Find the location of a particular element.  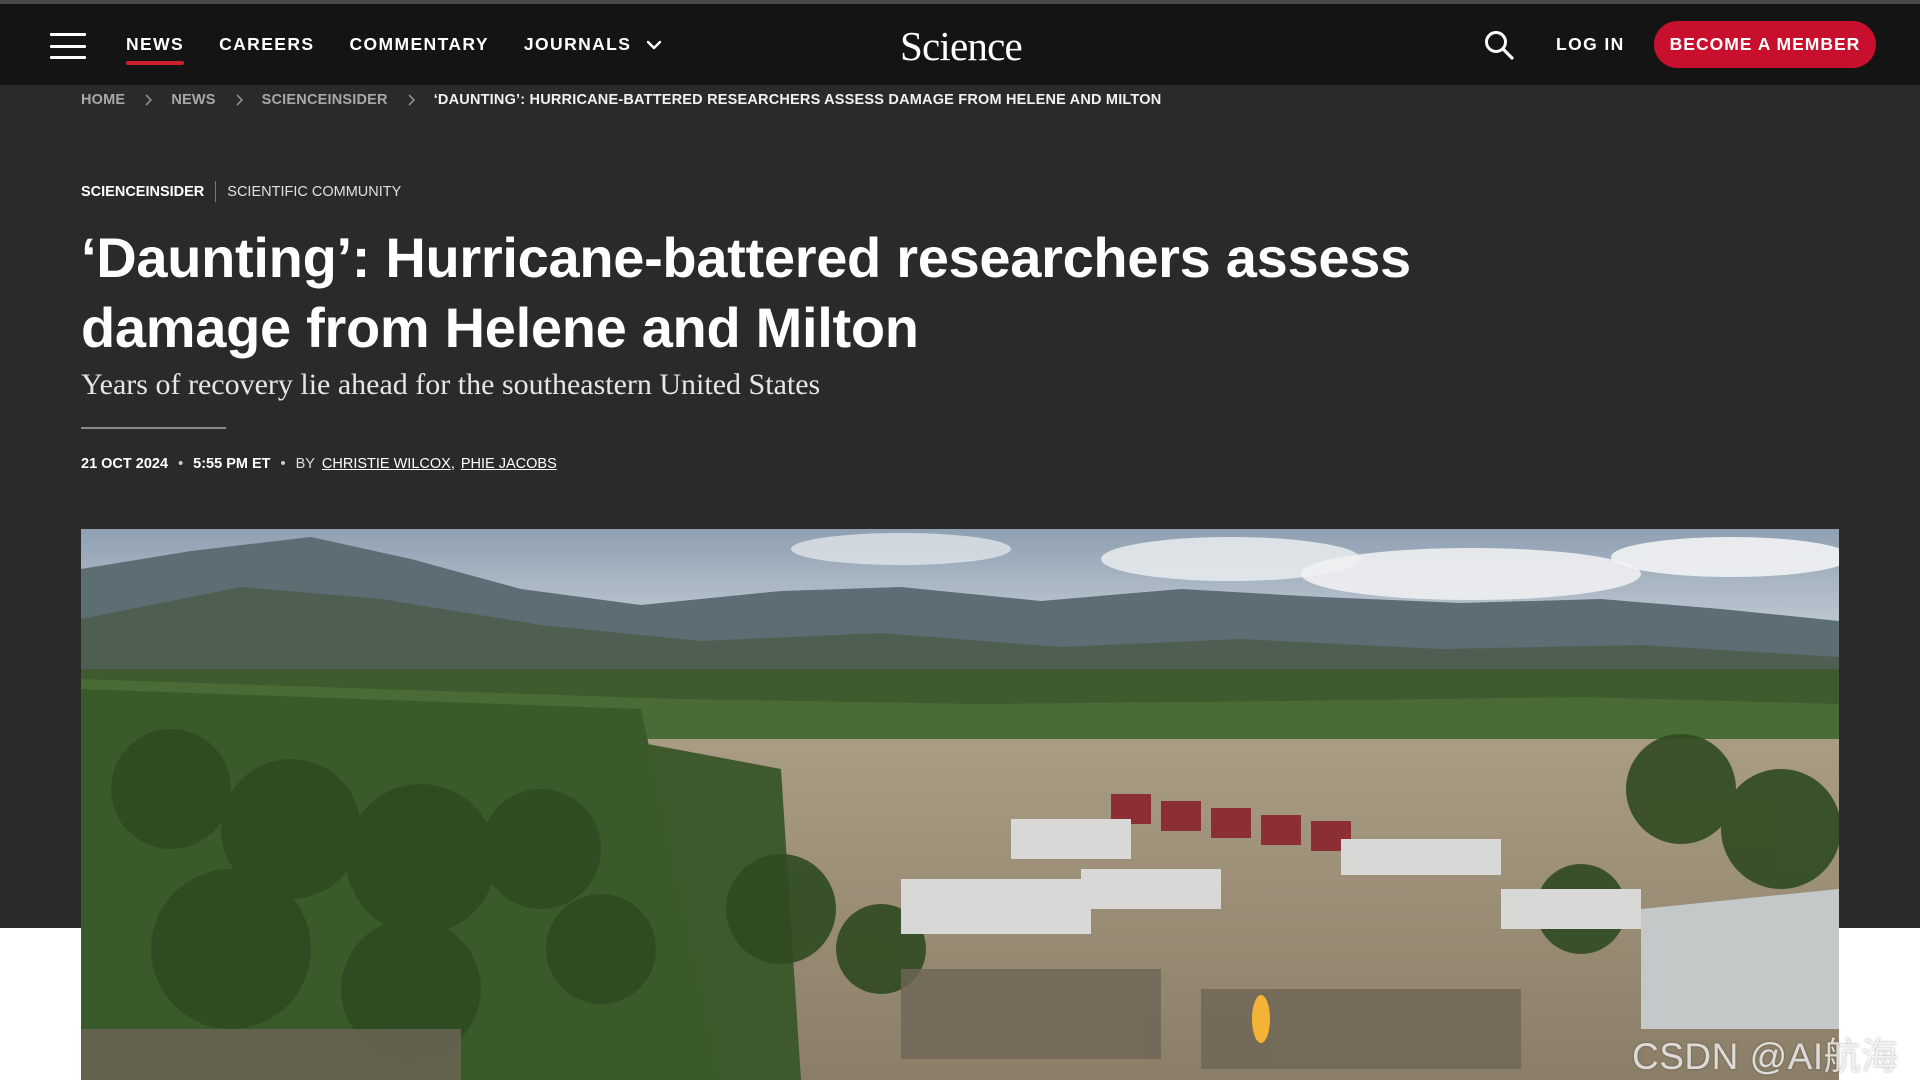

watermark: CSDN @AI航海家 is located at coordinates (1765, 1056).